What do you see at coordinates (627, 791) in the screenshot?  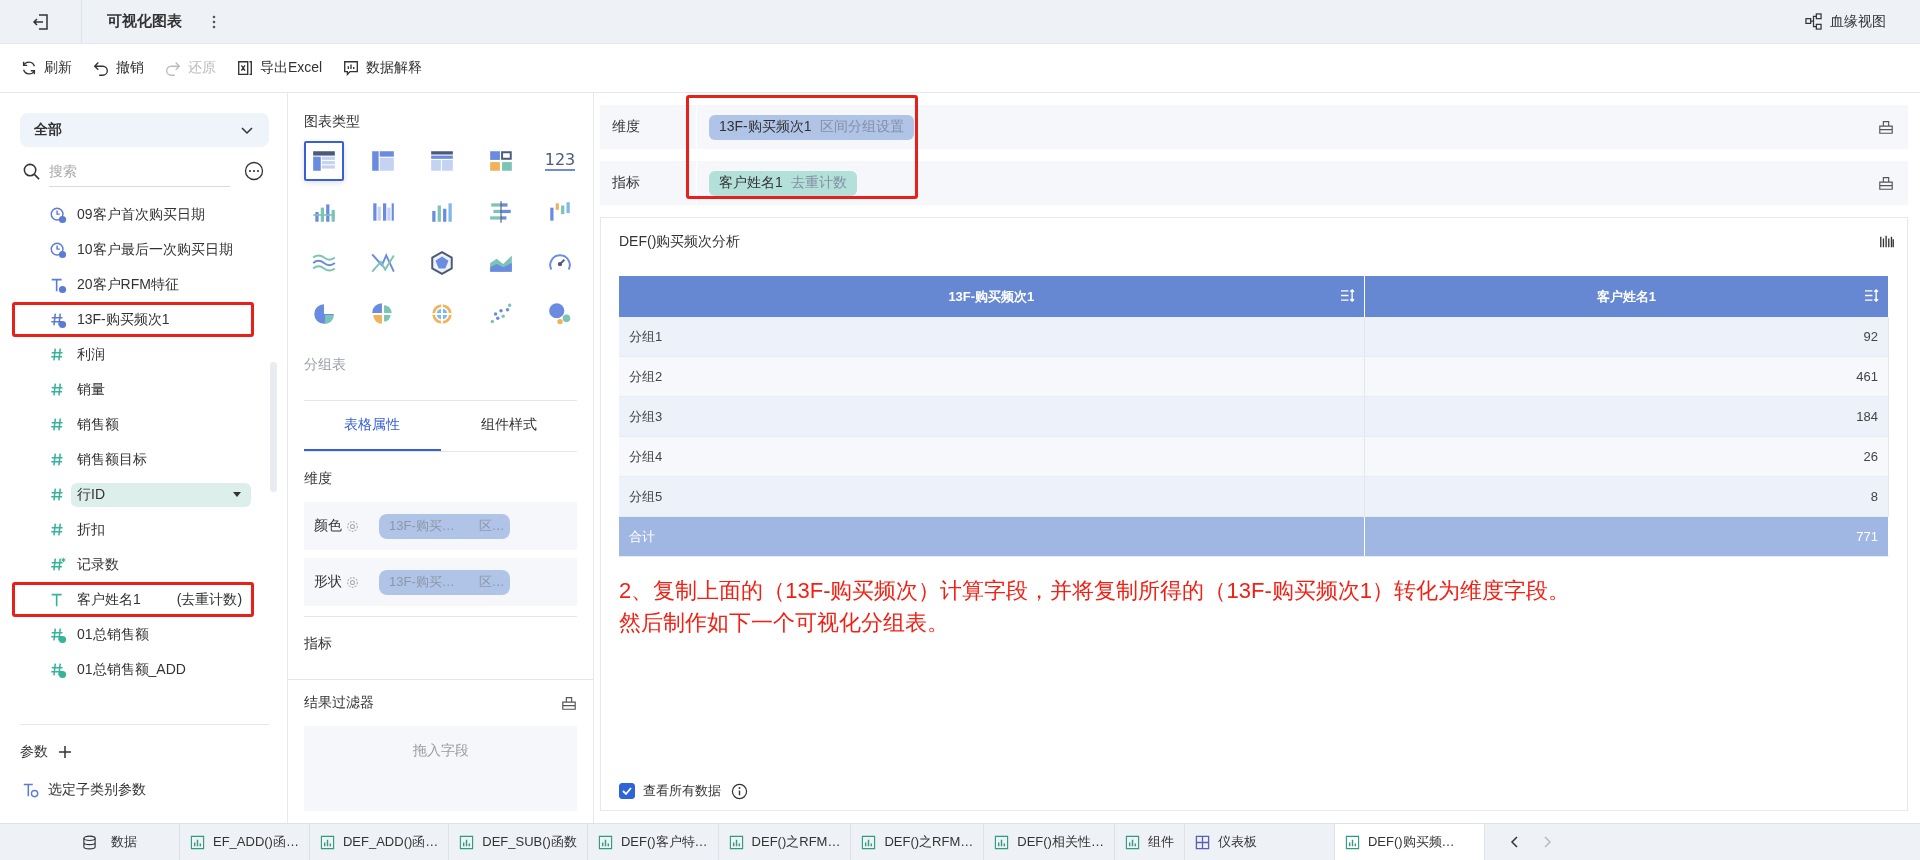 I see `check-icon` at bounding box center [627, 791].